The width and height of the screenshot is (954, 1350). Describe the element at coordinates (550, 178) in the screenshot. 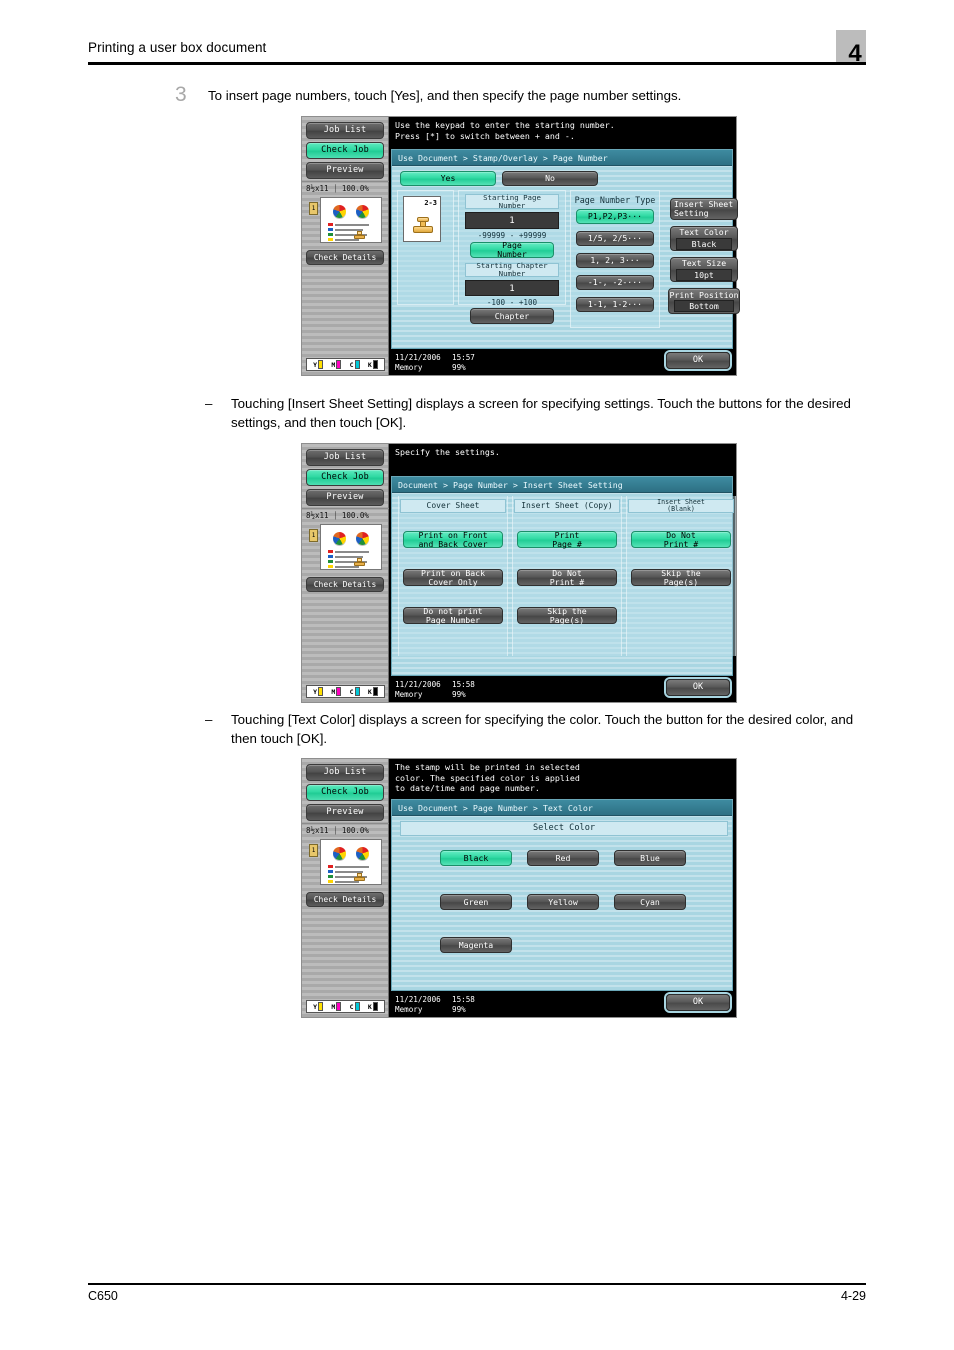

I see `no-button: No` at that location.